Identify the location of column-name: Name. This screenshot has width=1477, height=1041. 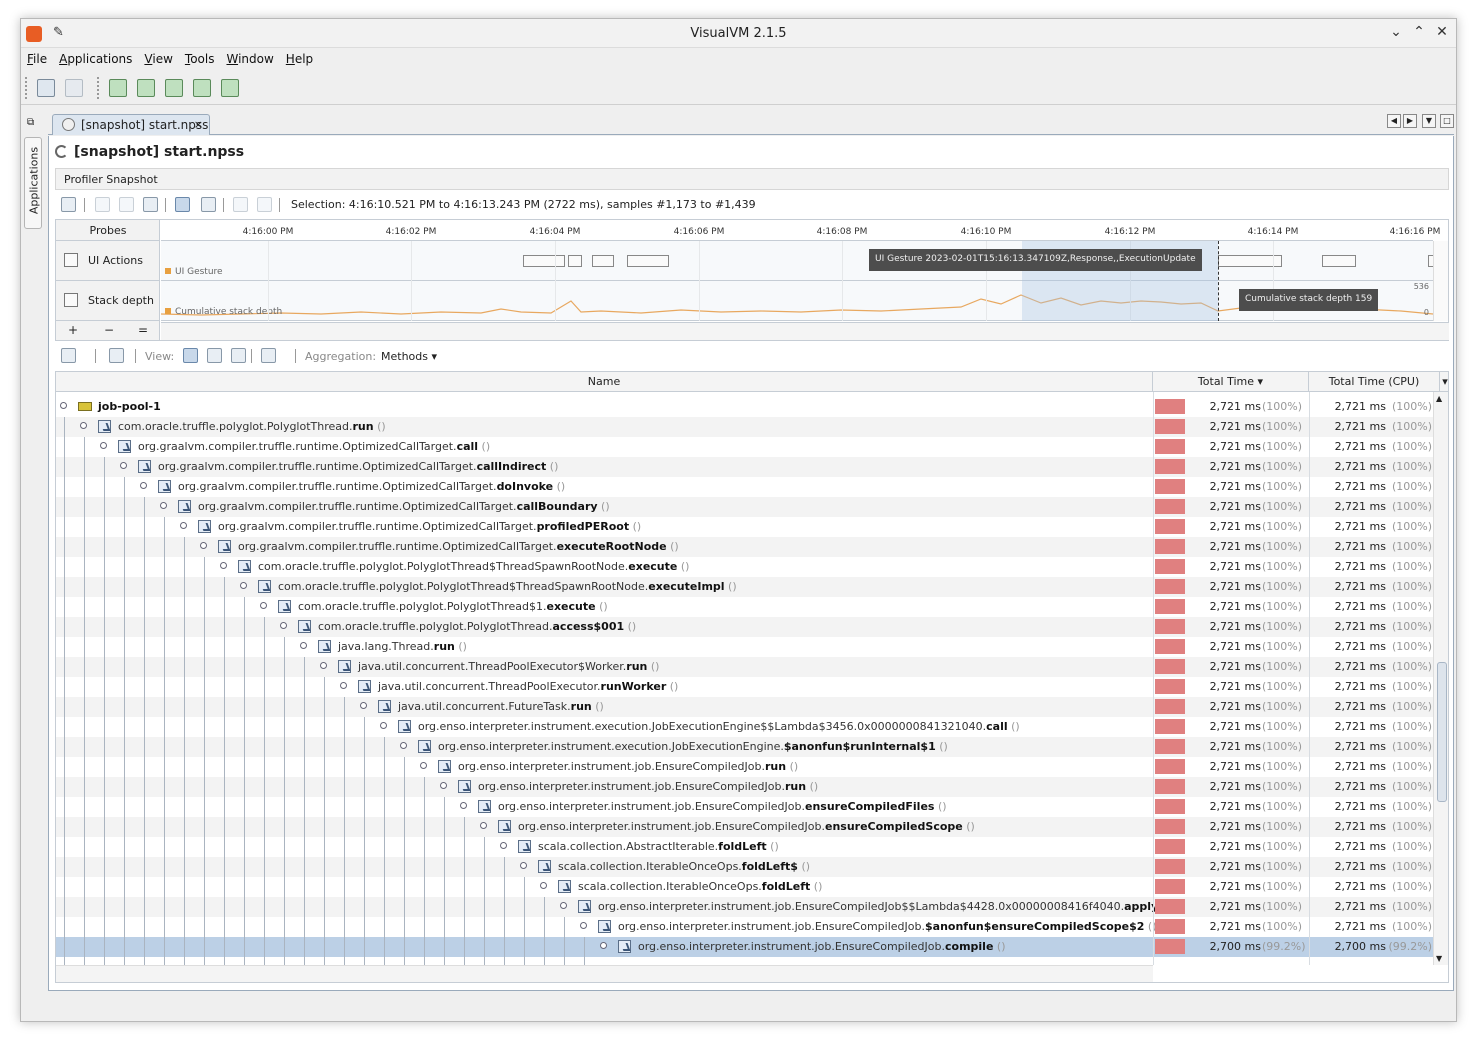
(604, 382).